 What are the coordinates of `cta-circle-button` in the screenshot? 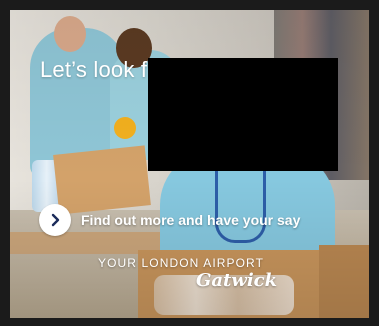 It's located at (55, 220).